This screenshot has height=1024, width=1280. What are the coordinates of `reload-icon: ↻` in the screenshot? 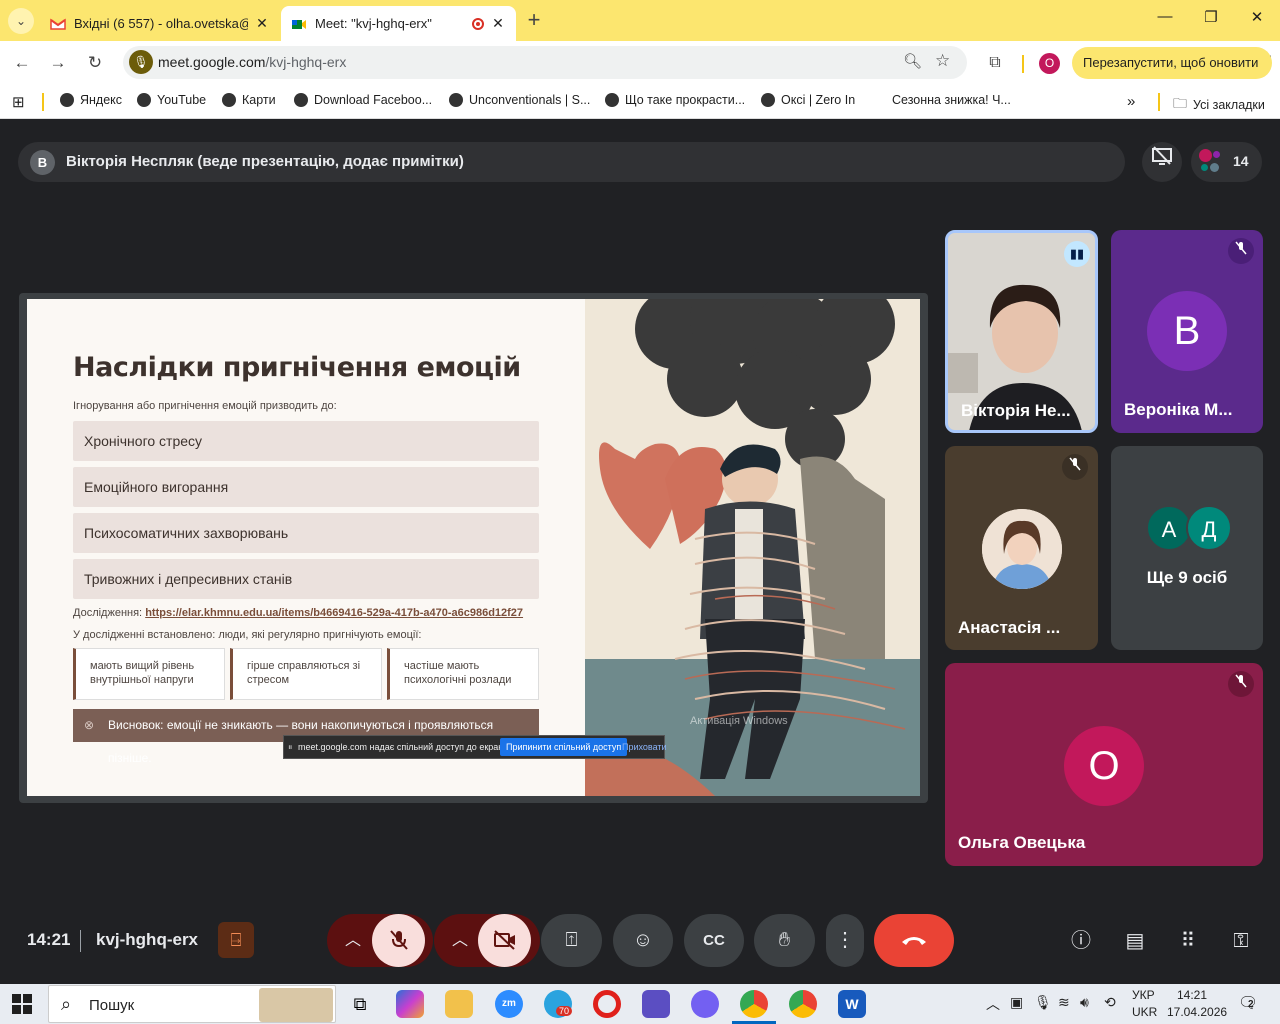 It's located at (95, 63).